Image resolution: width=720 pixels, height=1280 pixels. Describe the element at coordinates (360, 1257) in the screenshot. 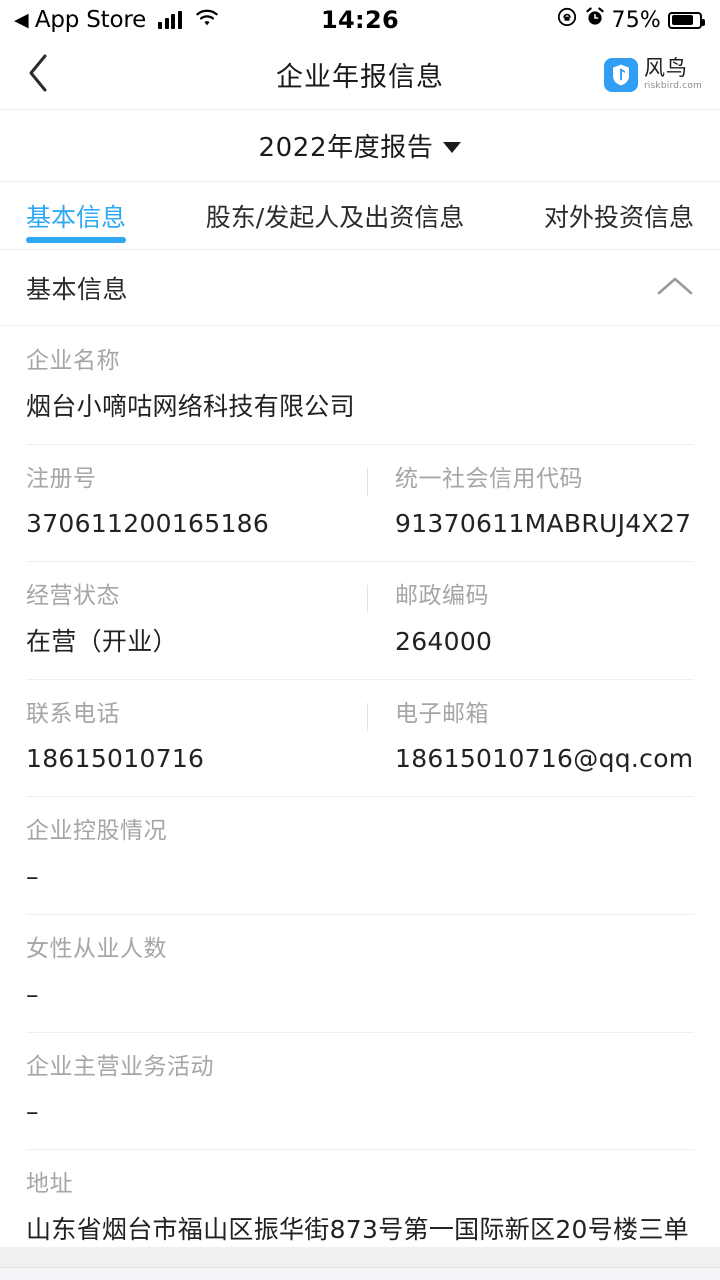

I see `bottom-separator-band` at that location.